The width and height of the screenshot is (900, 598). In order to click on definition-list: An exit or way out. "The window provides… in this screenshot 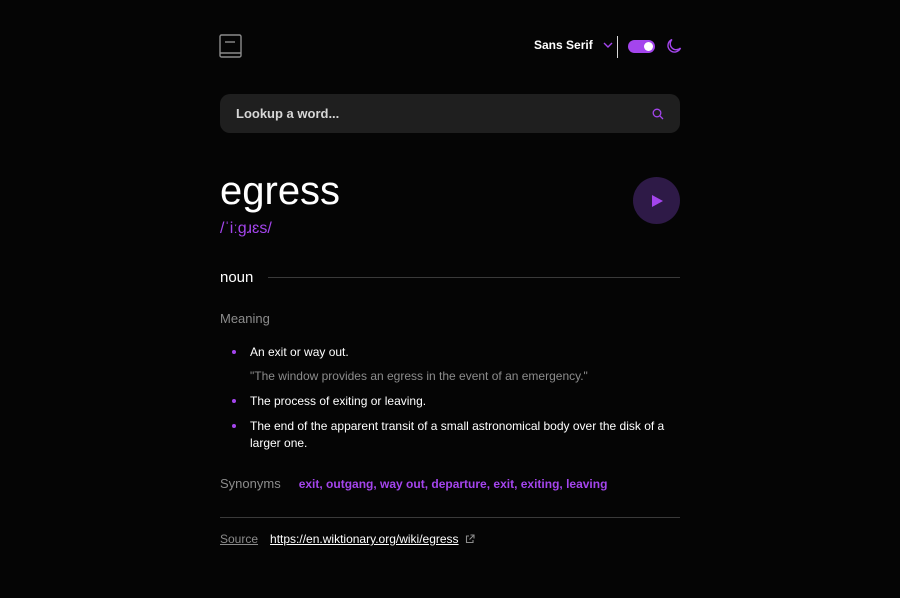, I will do `click(456, 398)`.